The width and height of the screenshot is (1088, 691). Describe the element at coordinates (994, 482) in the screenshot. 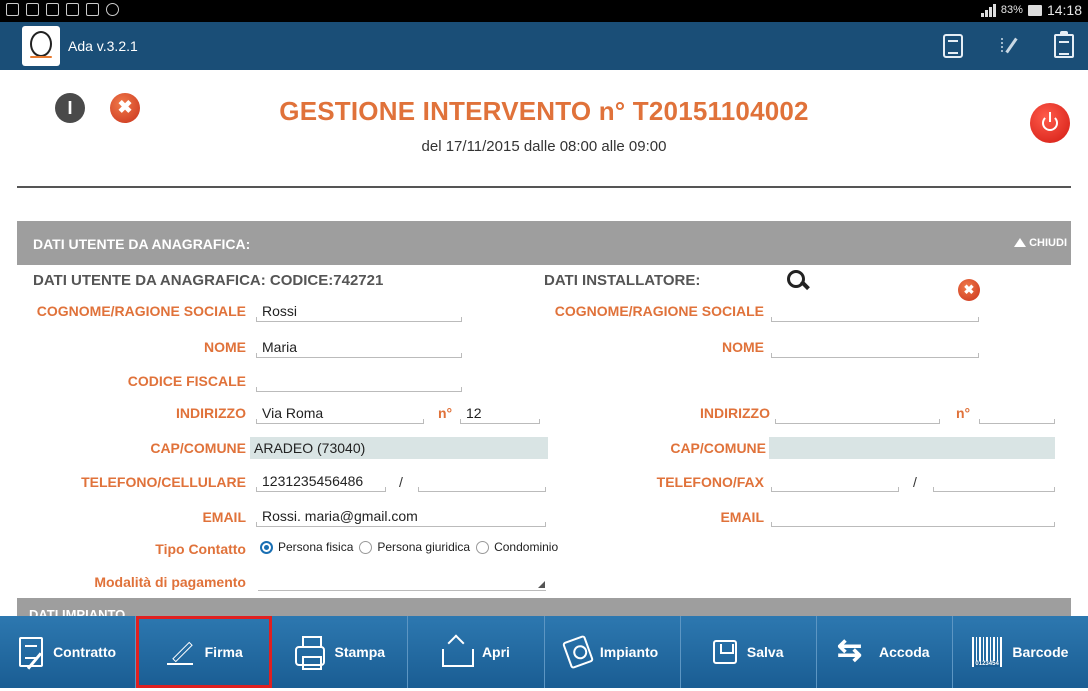

I see `installer-fax-field` at that location.